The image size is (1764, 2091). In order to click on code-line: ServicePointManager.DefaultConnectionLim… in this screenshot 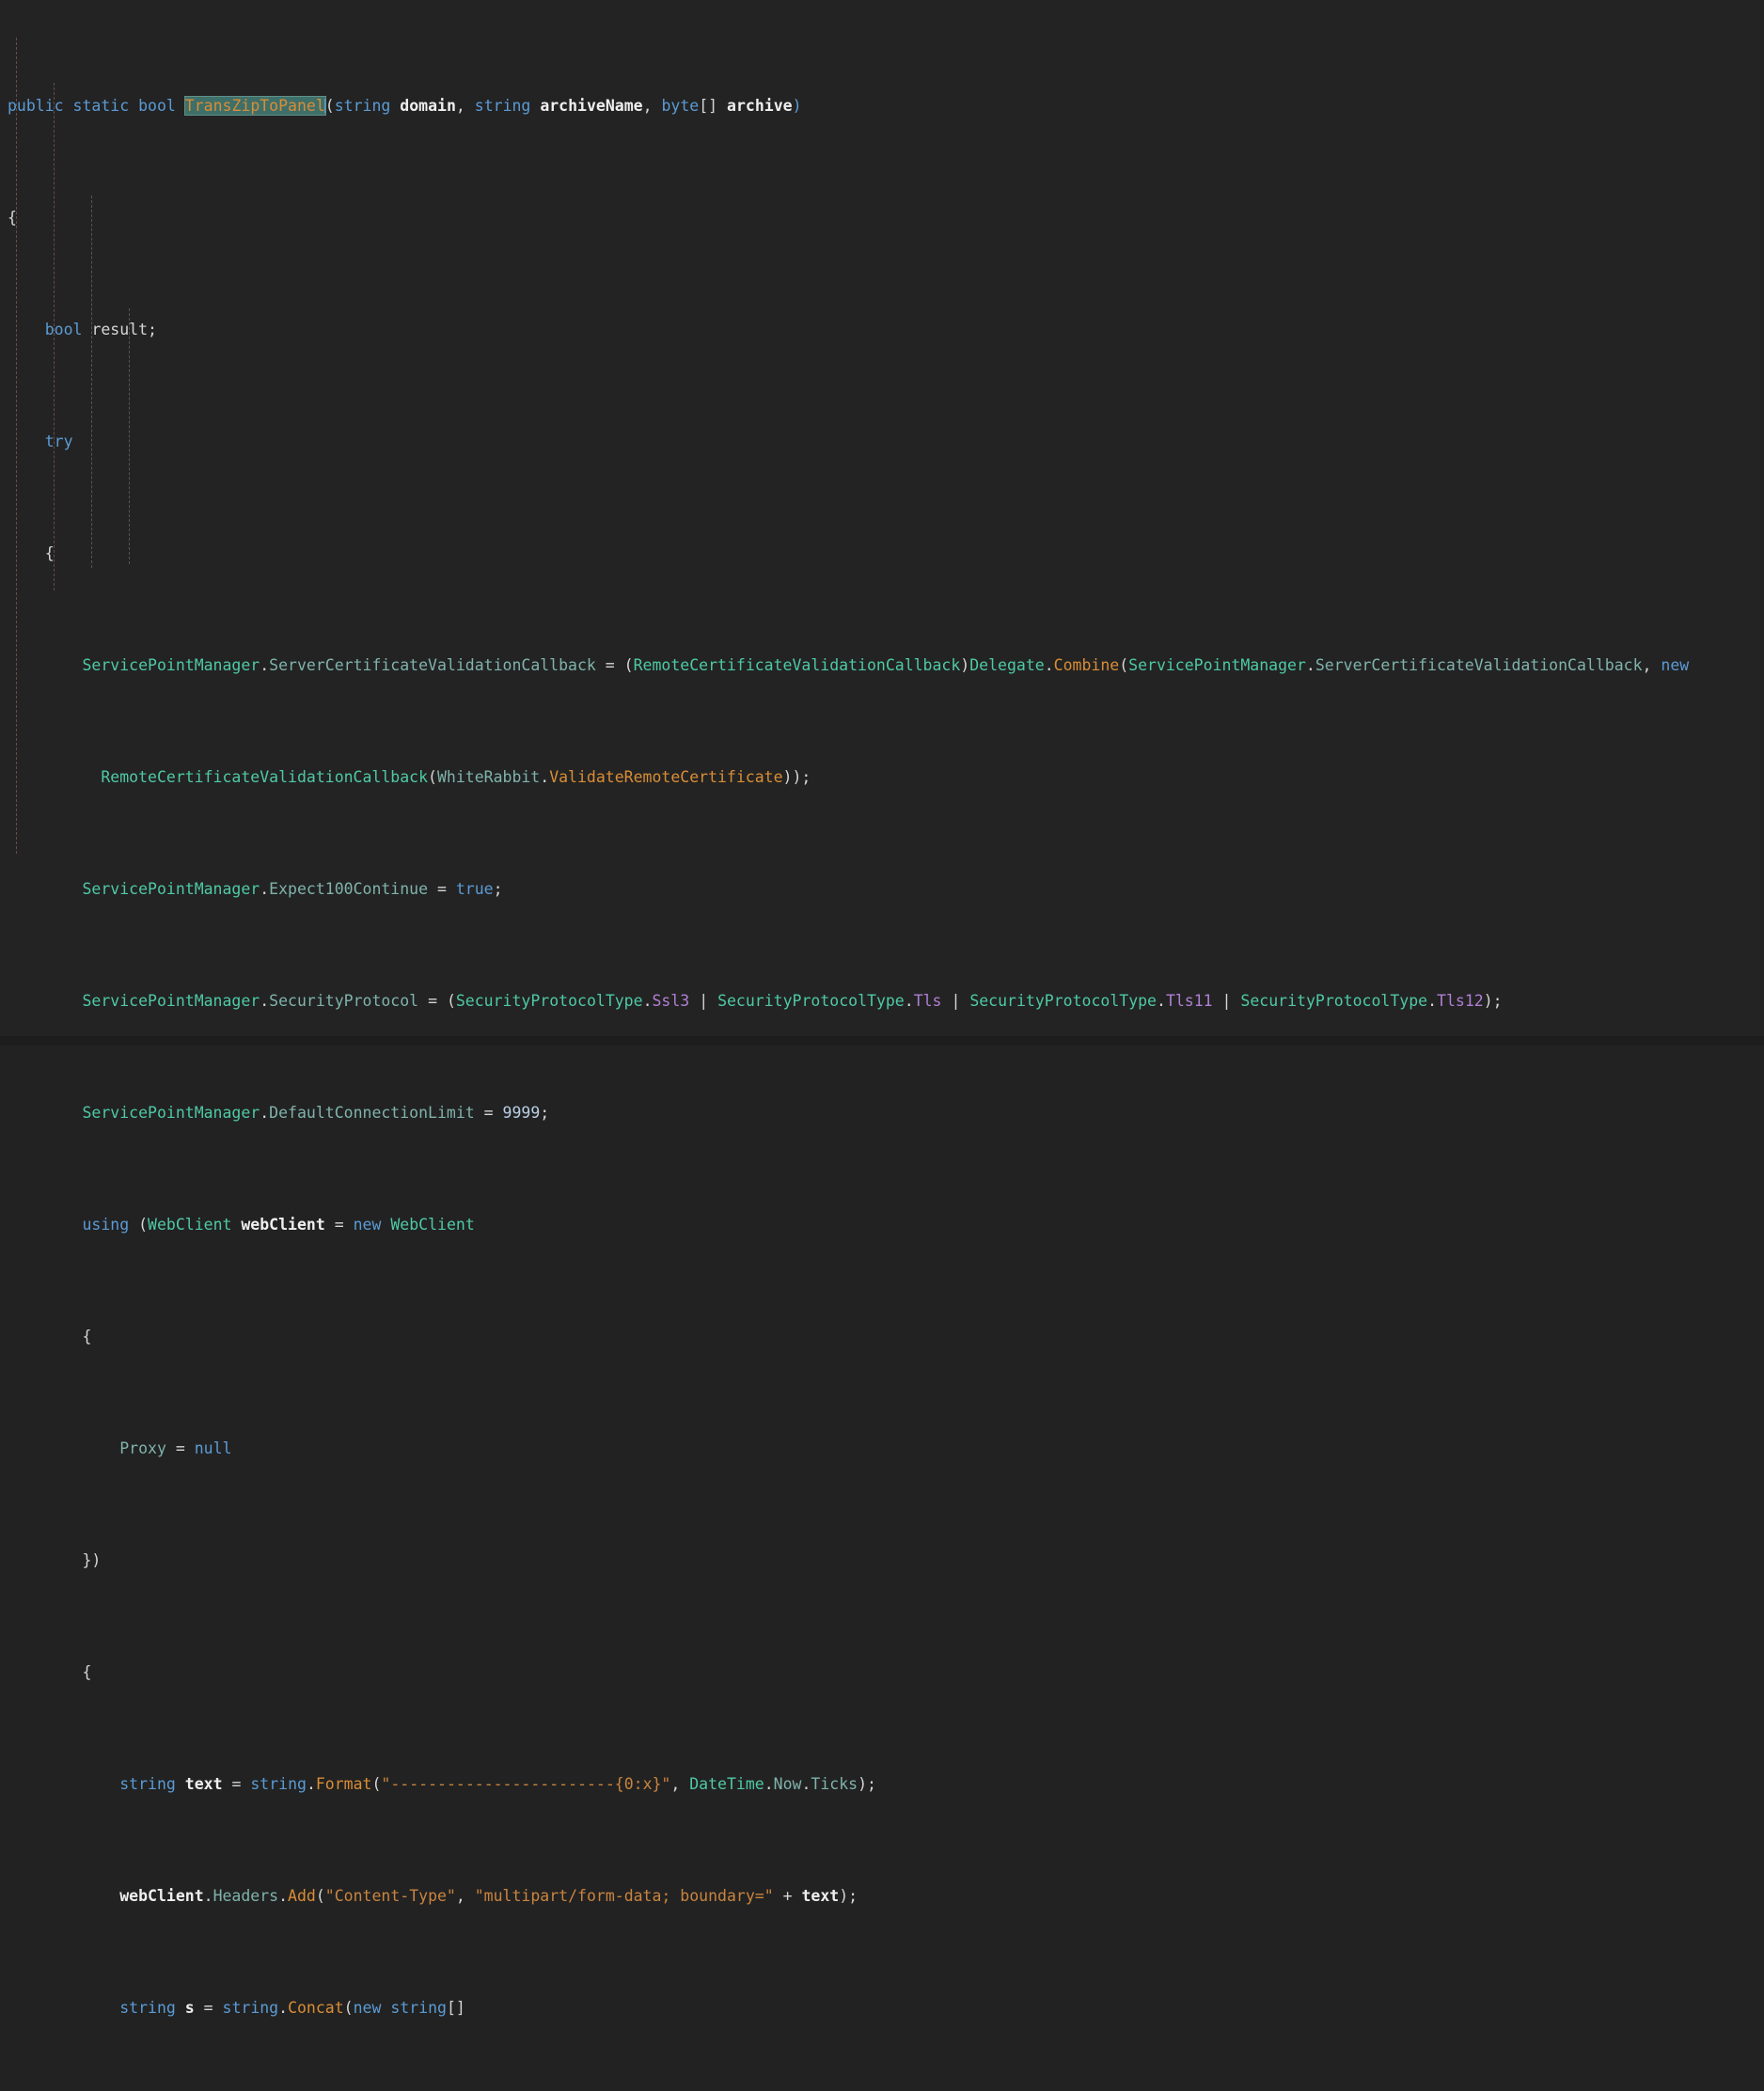, I will do `click(886, 1113)`.